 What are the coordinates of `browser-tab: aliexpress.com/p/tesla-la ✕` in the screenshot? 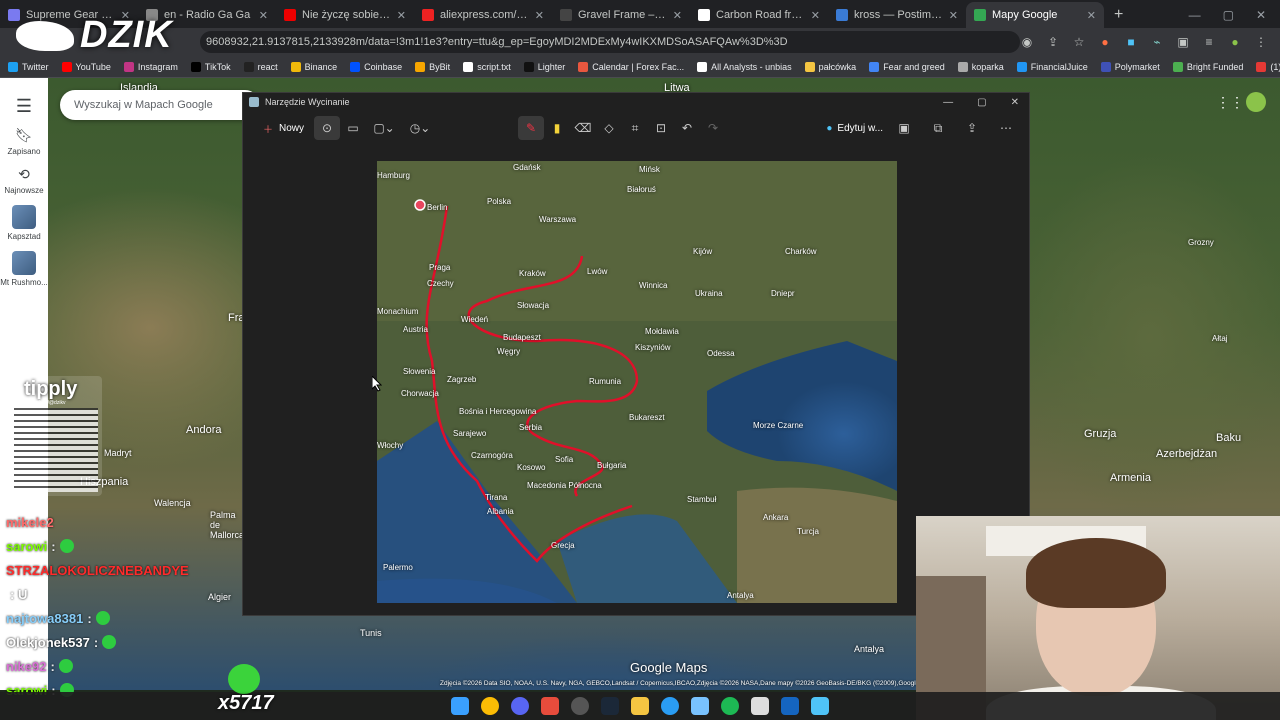 It's located at (483, 15).